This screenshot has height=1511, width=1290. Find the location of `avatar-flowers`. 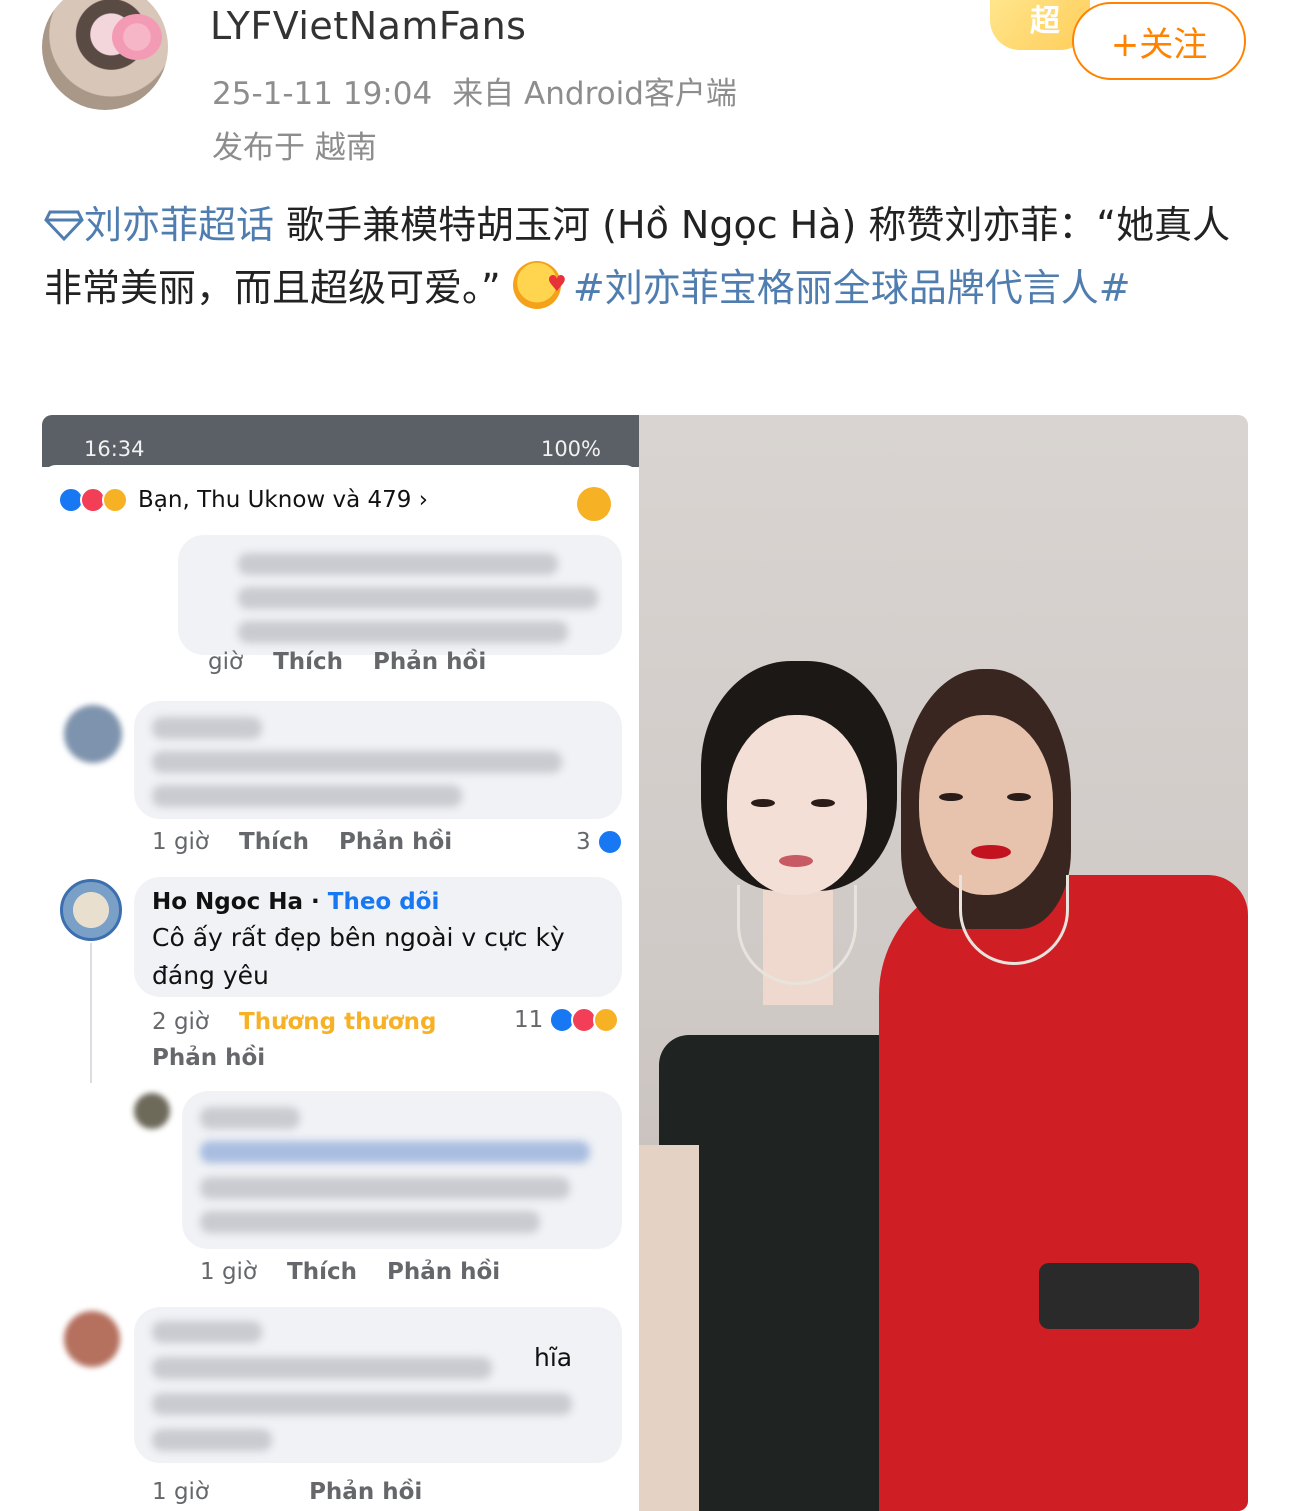

avatar-flowers is located at coordinates (137, 37).